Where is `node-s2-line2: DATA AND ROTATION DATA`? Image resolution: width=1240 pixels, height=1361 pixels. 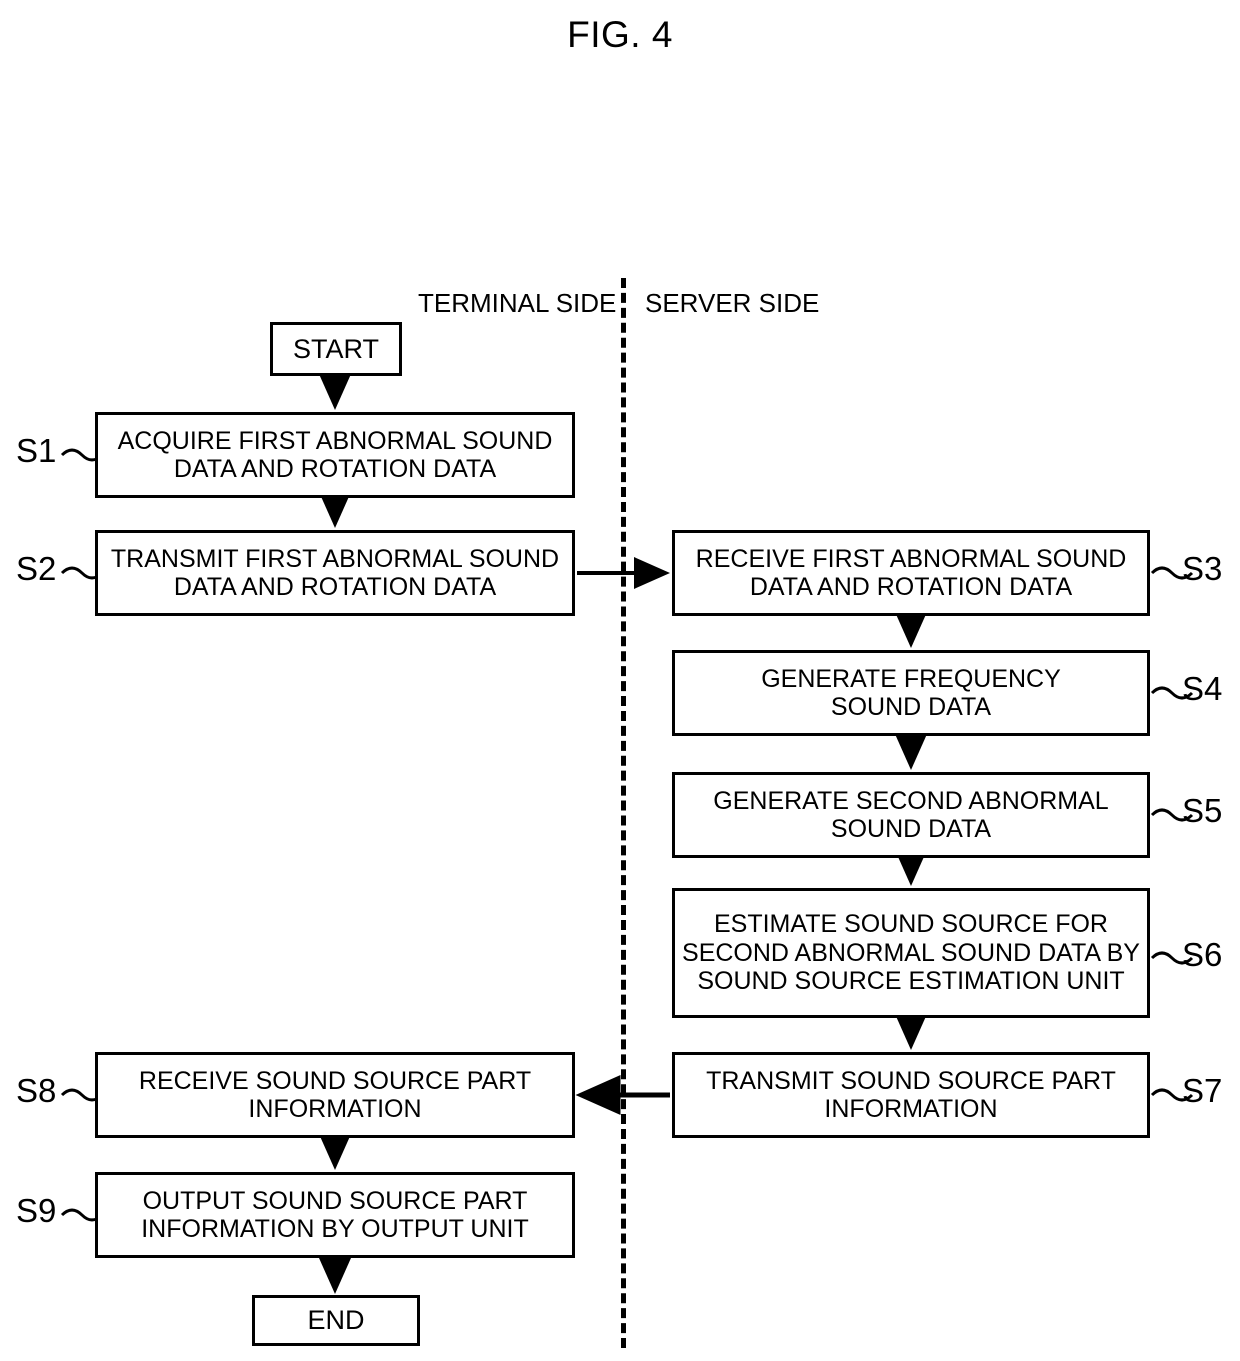 node-s2-line2: DATA AND ROTATION DATA is located at coordinates (335, 587).